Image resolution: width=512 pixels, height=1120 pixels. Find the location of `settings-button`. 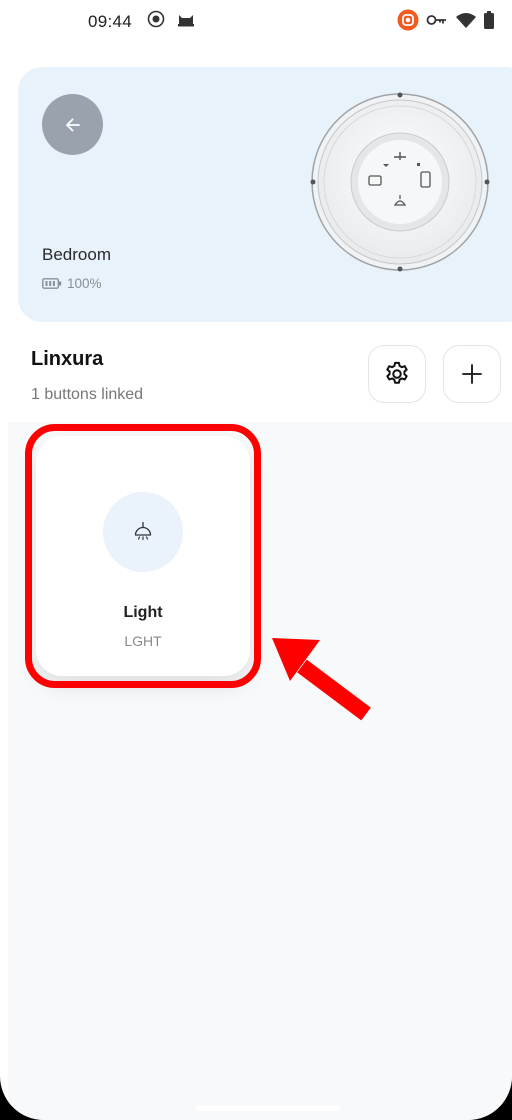

settings-button is located at coordinates (397, 374).